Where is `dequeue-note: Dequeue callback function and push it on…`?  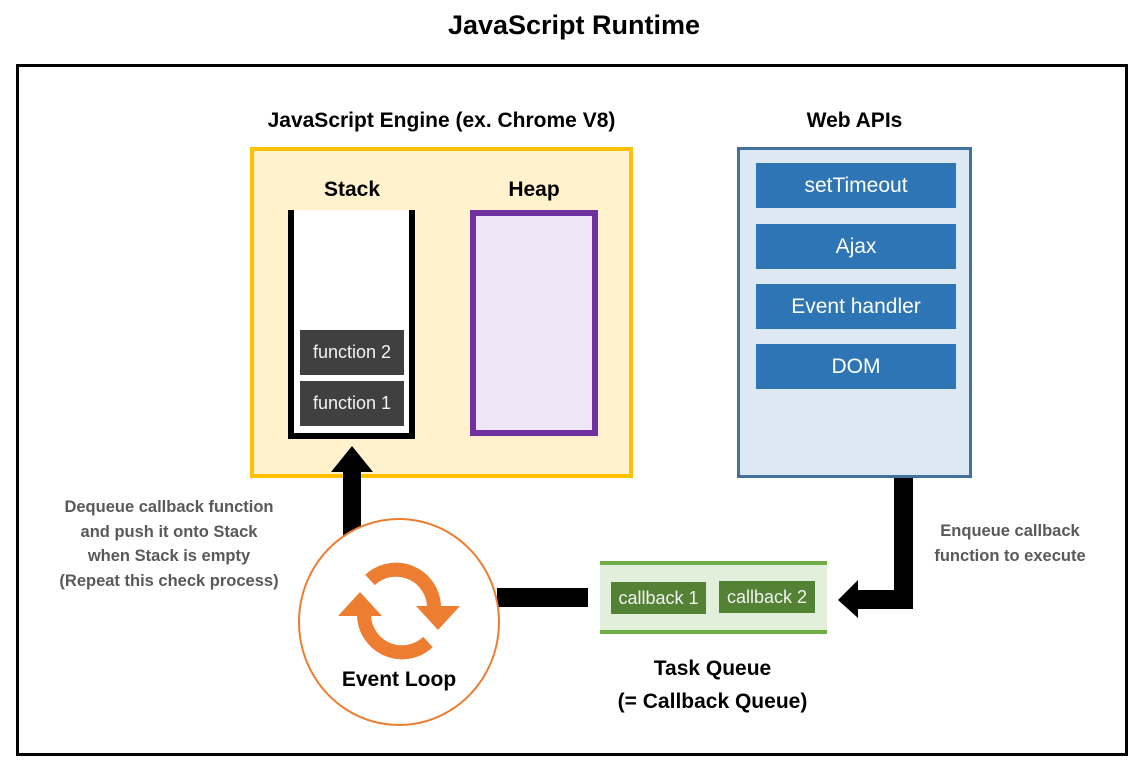
dequeue-note: Dequeue callback function and push it on… is located at coordinates (169, 544).